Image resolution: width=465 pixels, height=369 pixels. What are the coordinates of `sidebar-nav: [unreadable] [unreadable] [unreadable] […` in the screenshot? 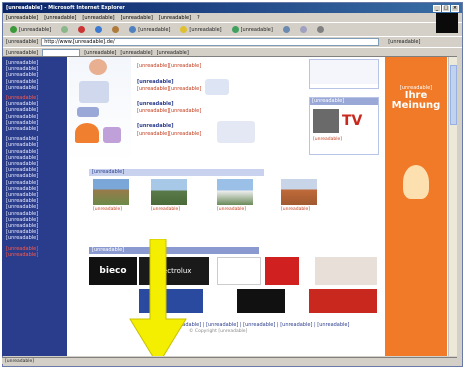 It's located at (34, 206).